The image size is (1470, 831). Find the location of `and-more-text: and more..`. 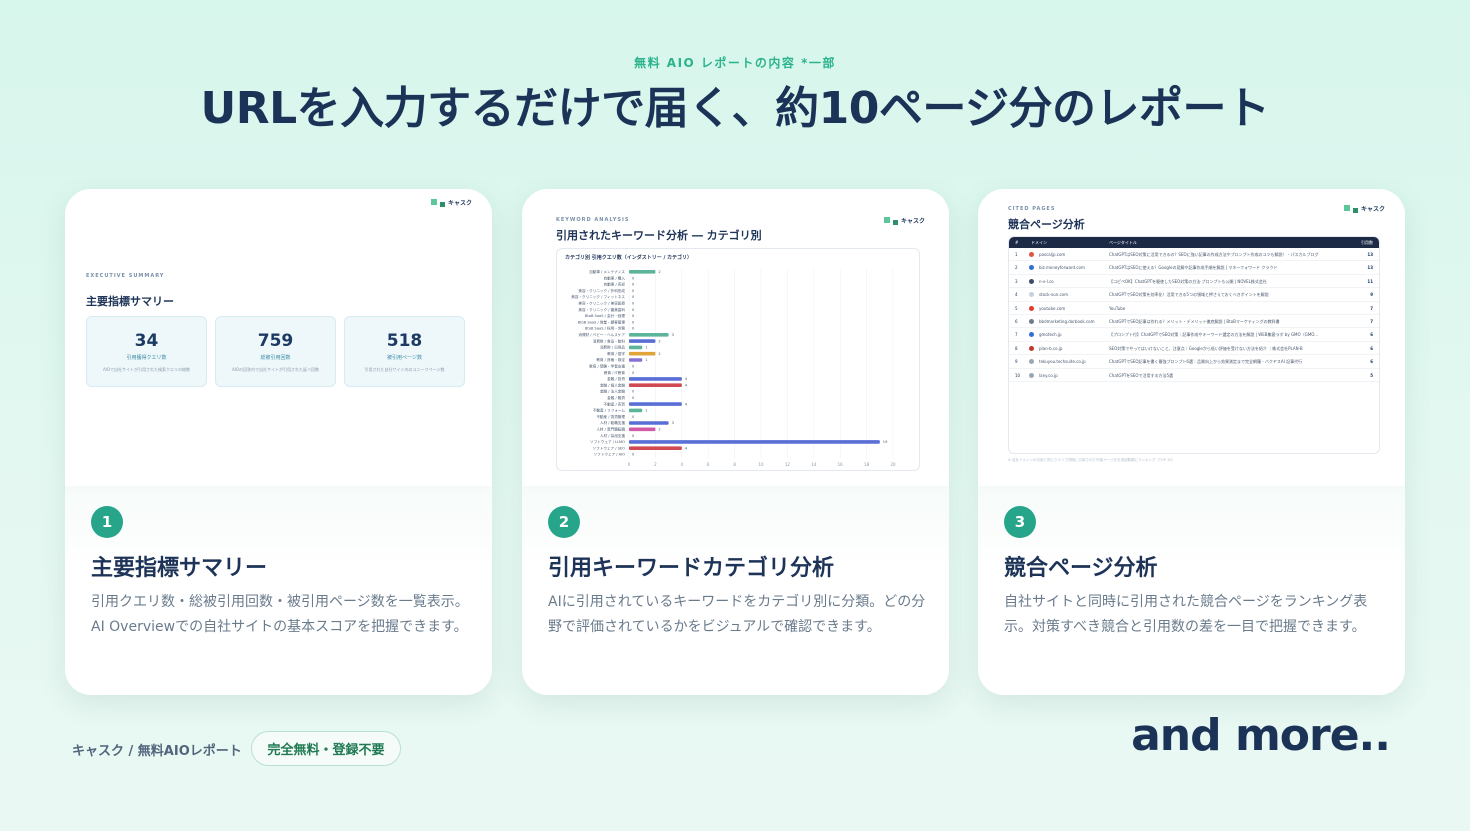

and-more-text: and more.. is located at coordinates (1261, 735).